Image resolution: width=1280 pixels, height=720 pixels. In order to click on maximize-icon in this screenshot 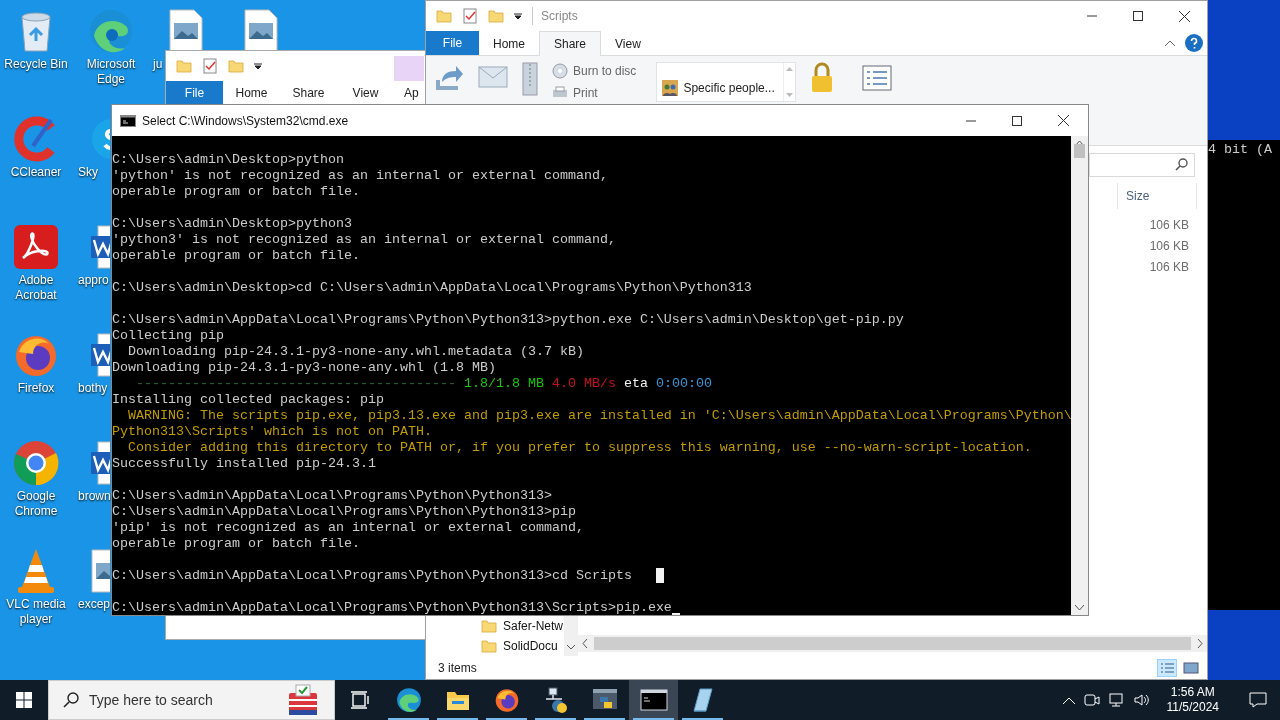, I will do `click(1017, 120)`.